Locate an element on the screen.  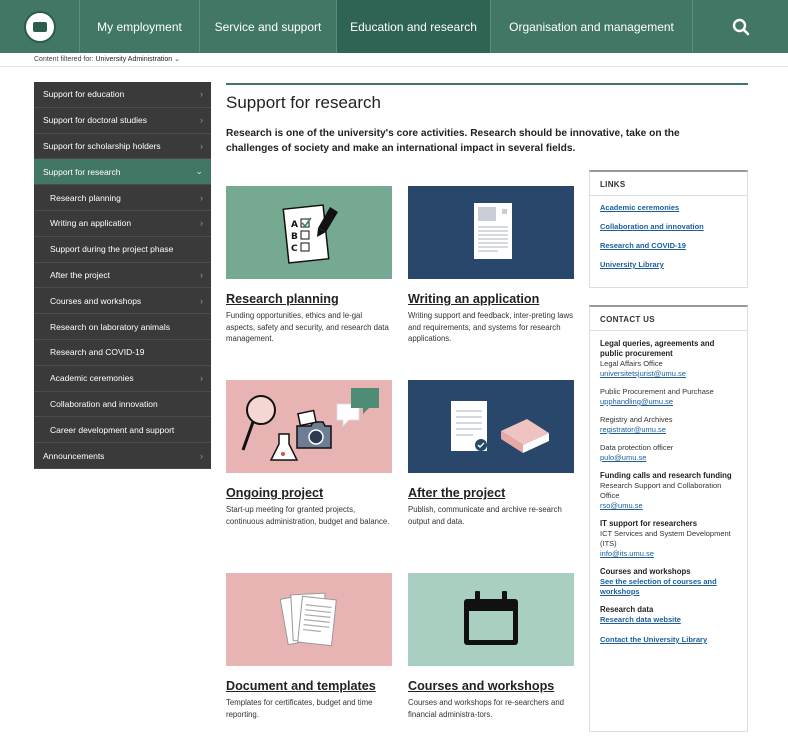
card-title: Research planning is located at coordinates (309, 299).